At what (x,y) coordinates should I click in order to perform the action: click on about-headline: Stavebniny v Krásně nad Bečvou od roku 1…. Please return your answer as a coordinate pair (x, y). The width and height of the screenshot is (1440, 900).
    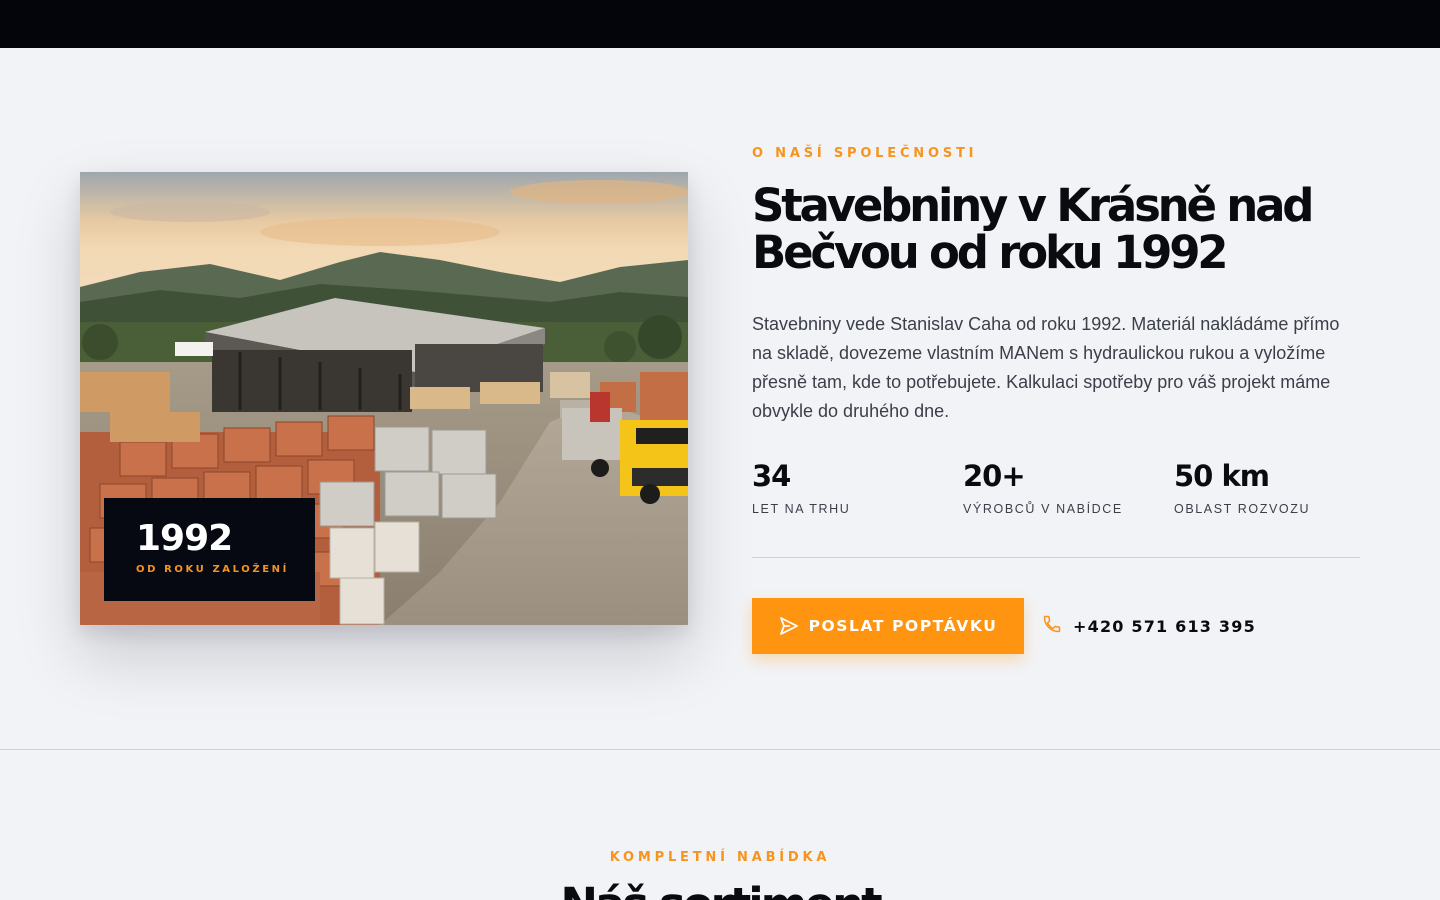
    Looking at the image, I should click on (1033, 229).